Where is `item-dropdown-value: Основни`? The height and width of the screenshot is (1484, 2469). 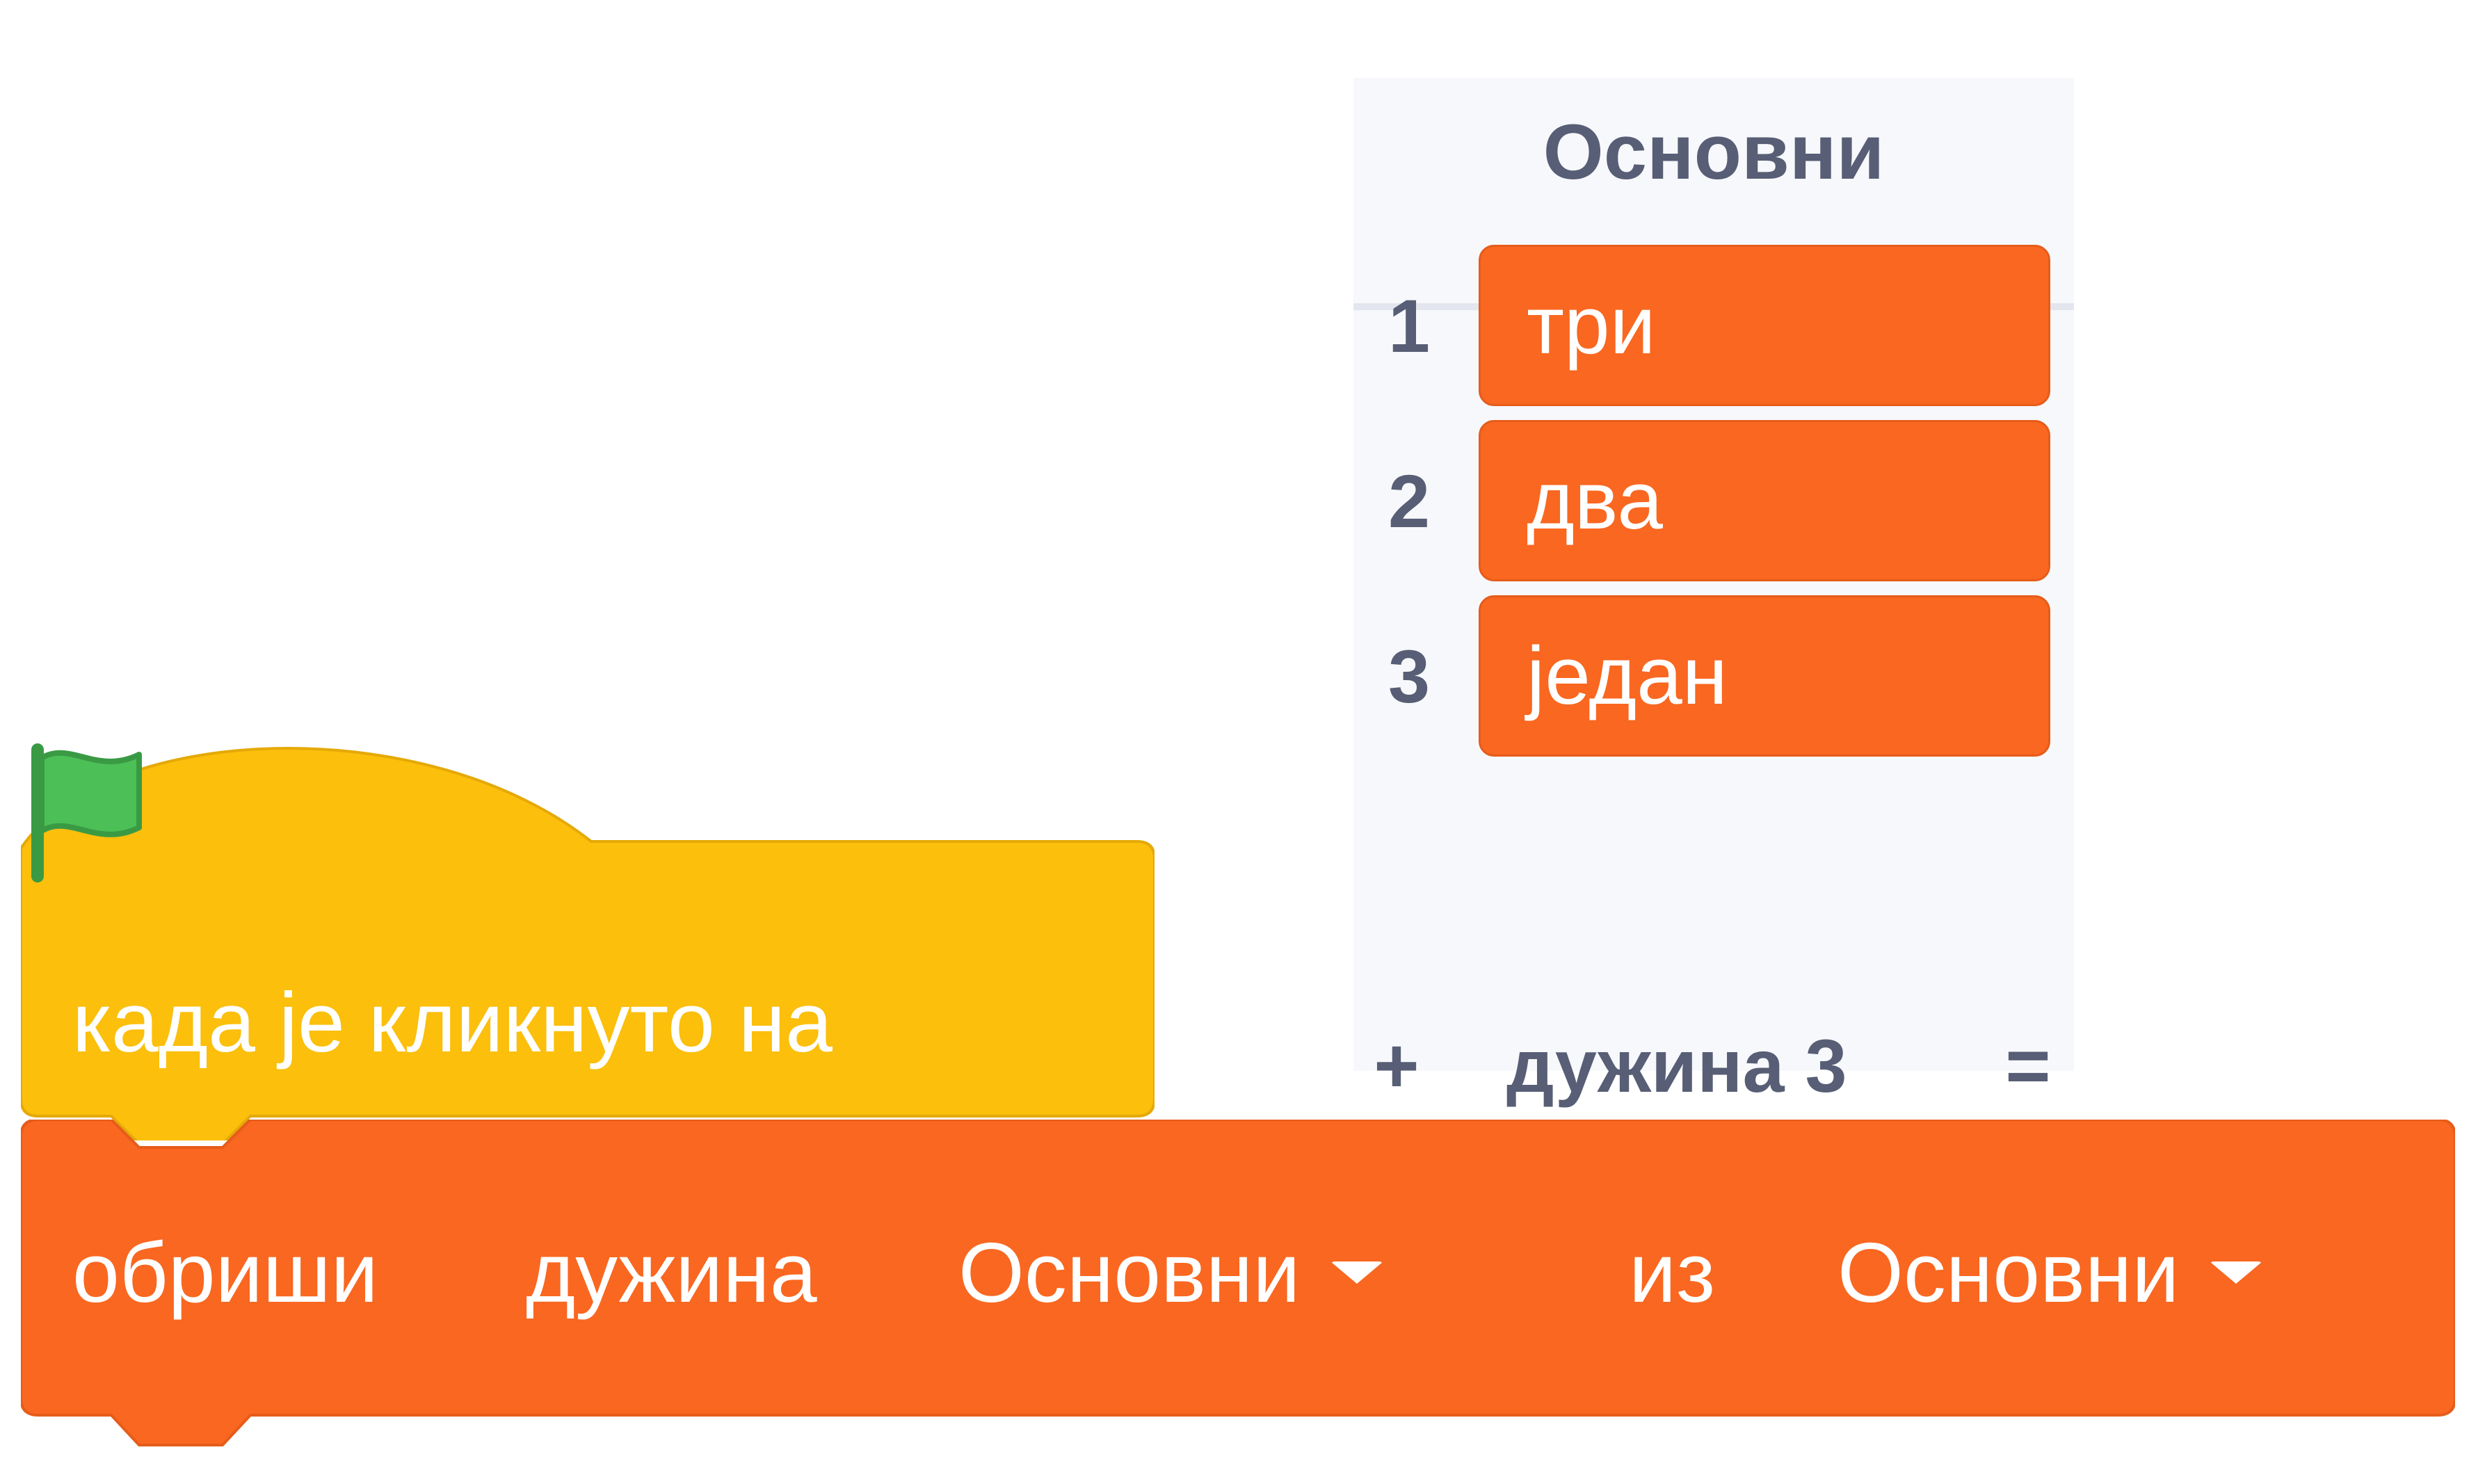
item-dropdown-value: Основни is located at coordinates (1129, 1272).